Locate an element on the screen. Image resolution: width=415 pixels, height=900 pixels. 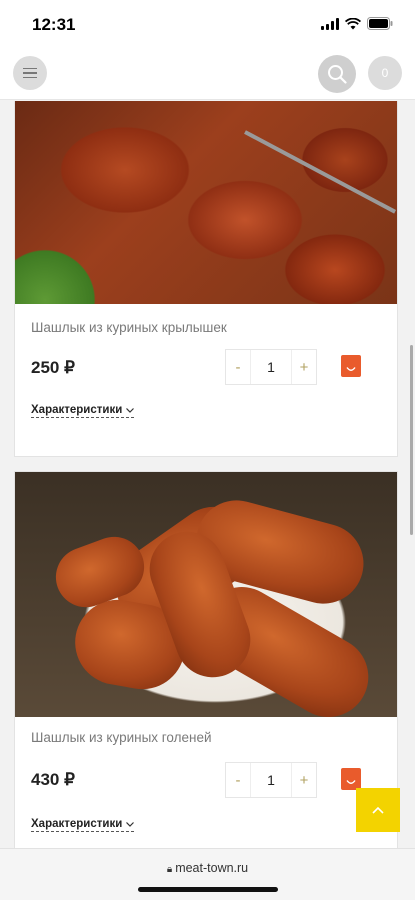
lock-icon: 🔒︎ is located at coordinates (169, 869).